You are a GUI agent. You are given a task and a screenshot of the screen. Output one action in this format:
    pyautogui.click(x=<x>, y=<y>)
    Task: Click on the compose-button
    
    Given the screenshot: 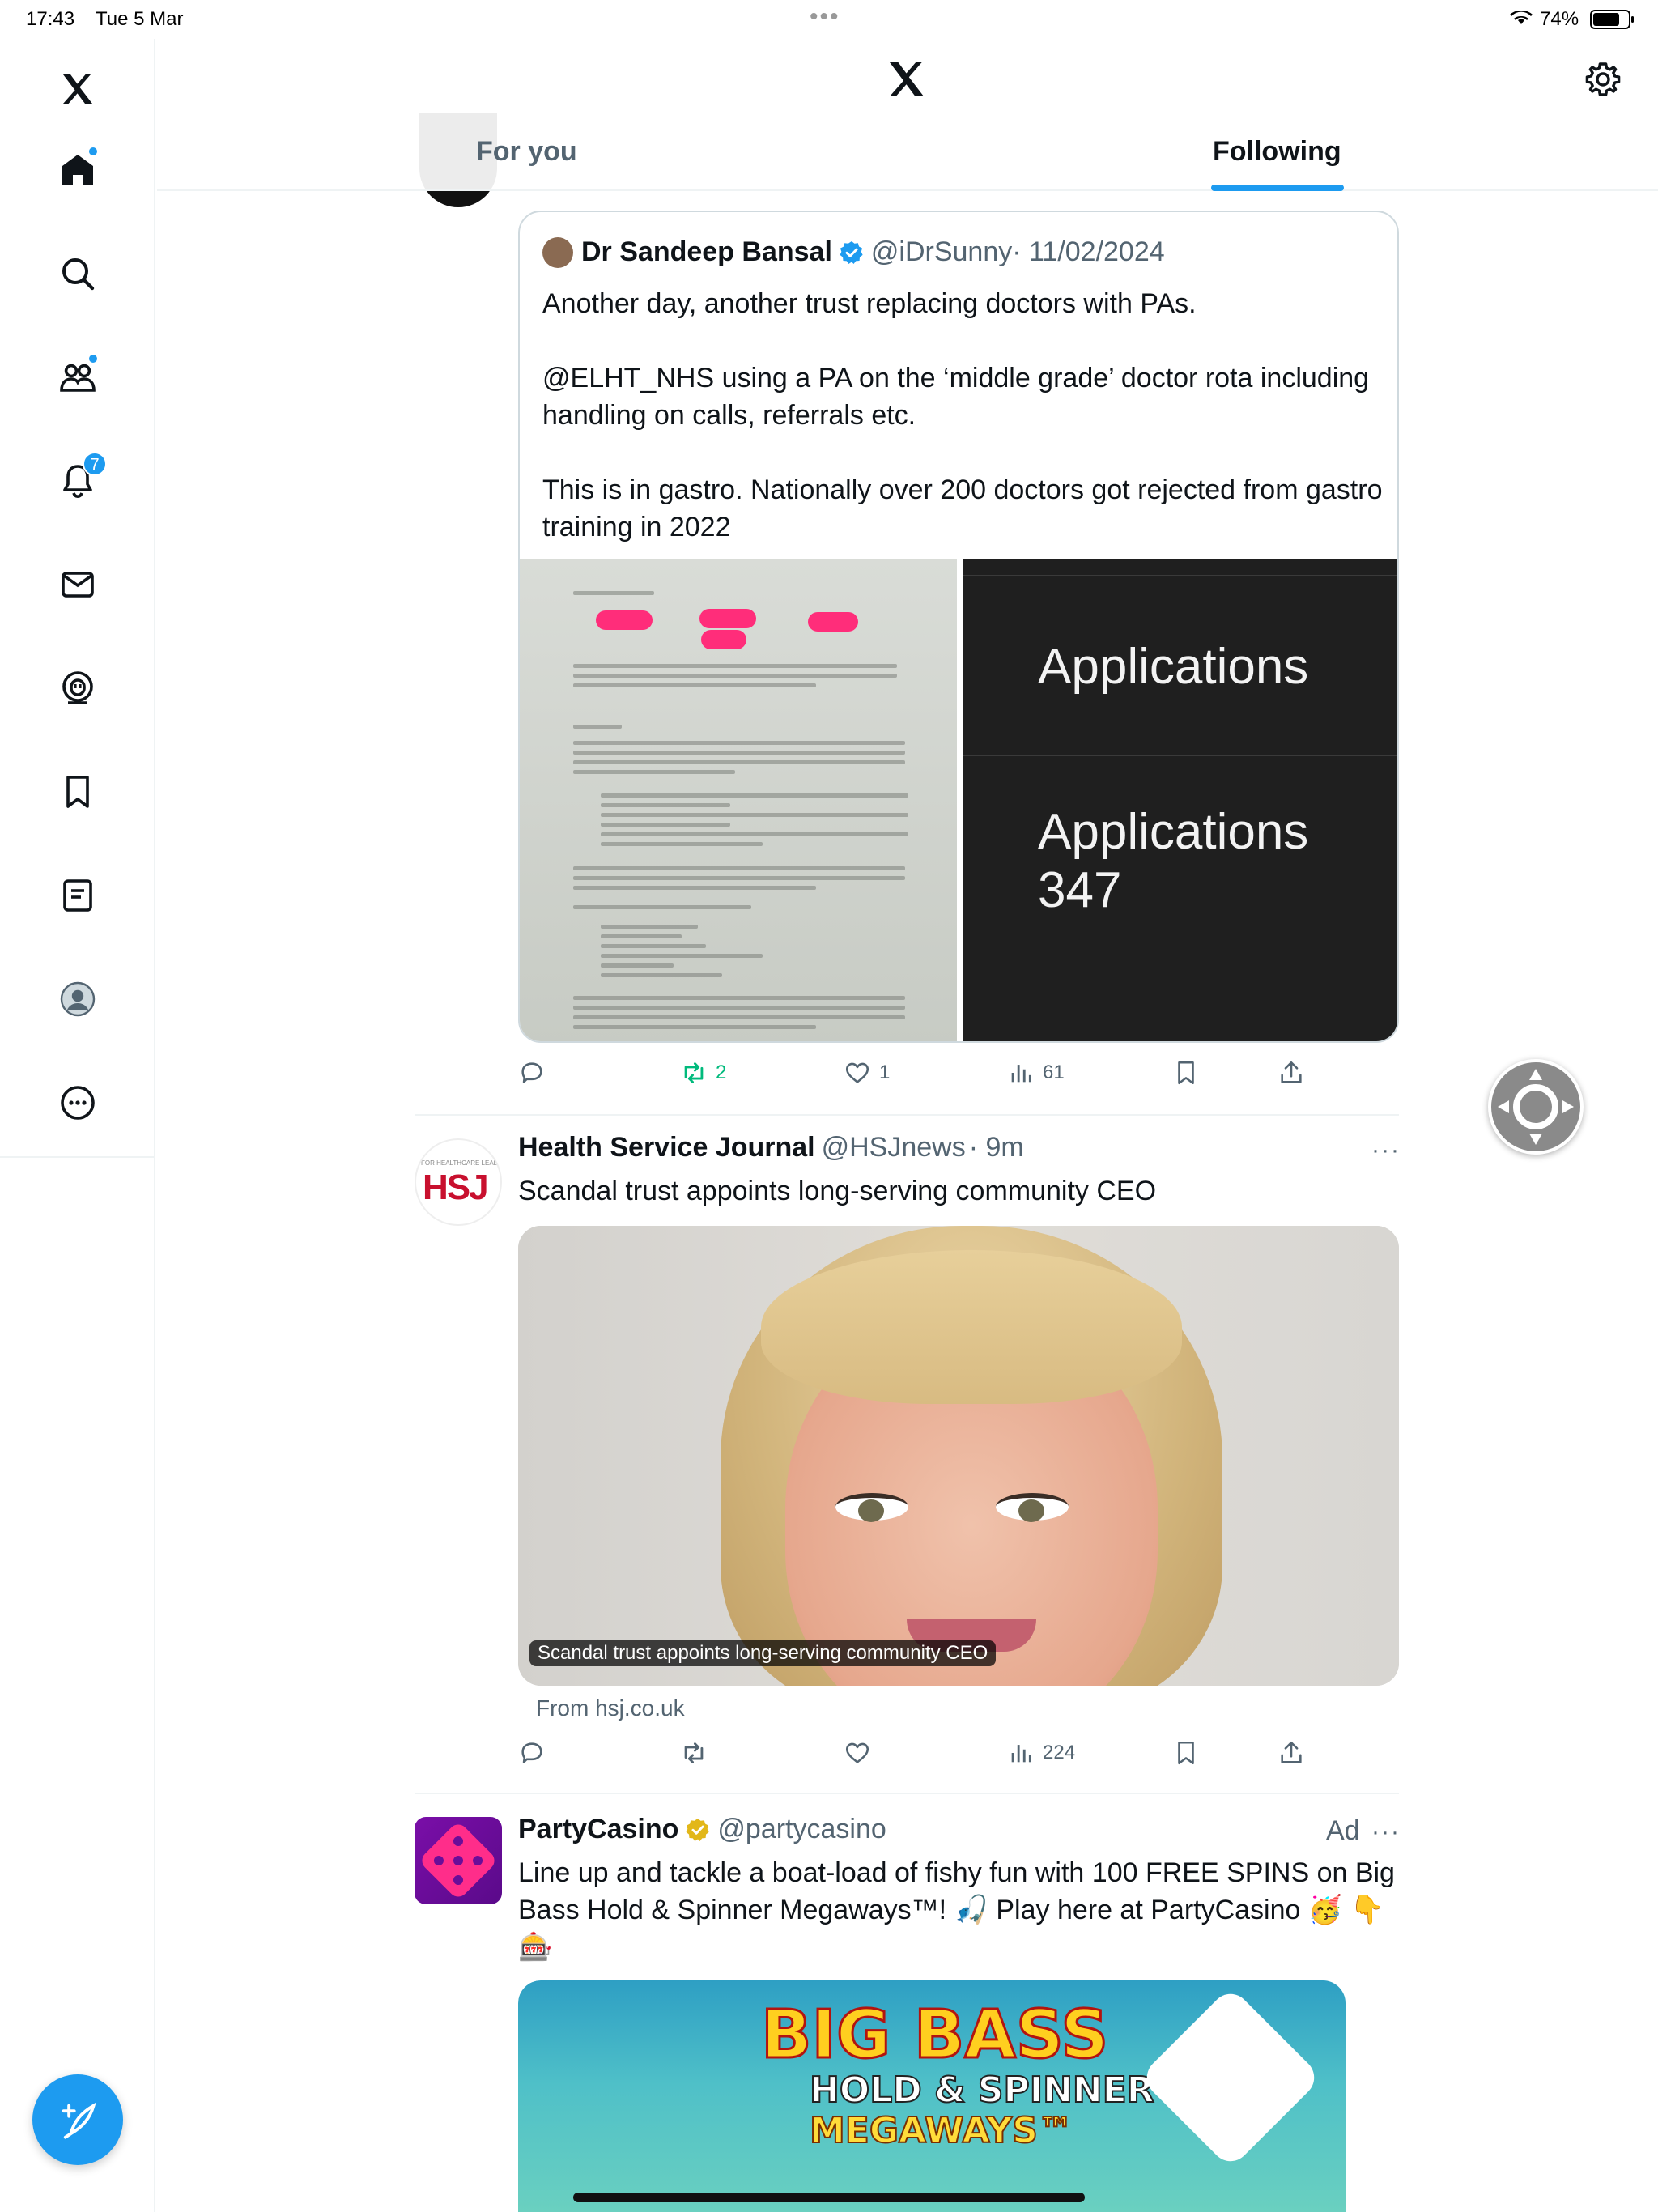 What is the action you would take?
    pyautogui.click(x=77, y=2119)
    